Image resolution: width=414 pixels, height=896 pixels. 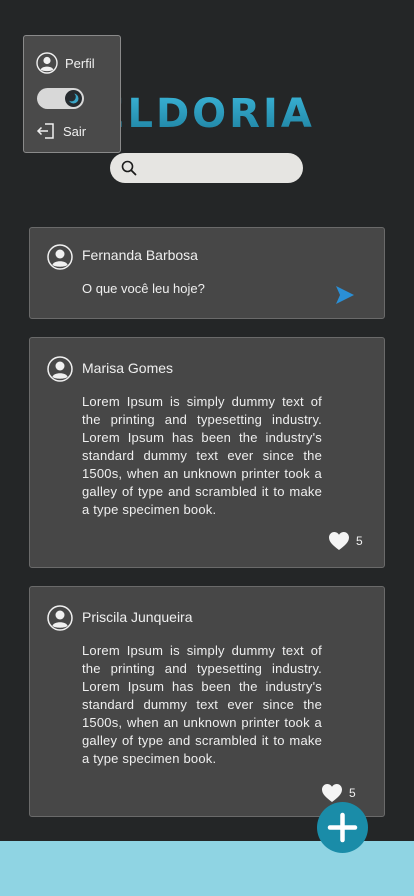 What do you see at coordinates (47, 63) in the screenshot?
I see `user-circle-icon` at bounding box center [47, 63].